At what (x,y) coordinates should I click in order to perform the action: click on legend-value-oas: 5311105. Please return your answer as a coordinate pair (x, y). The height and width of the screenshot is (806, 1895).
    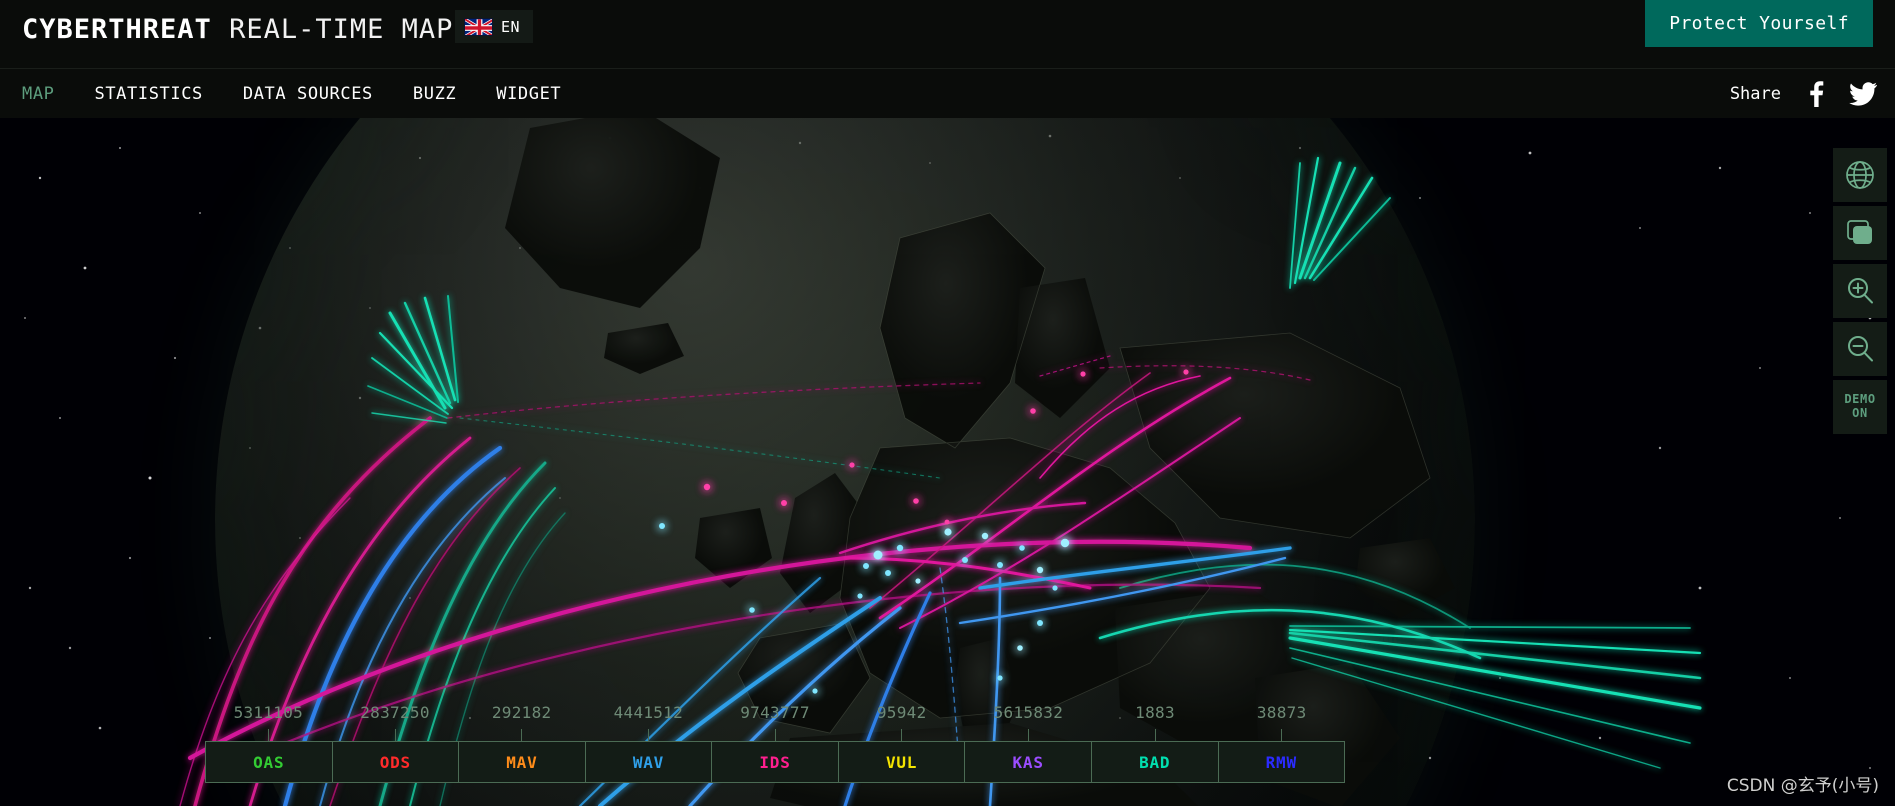
    Looking at the image, I should click on (268, 712).